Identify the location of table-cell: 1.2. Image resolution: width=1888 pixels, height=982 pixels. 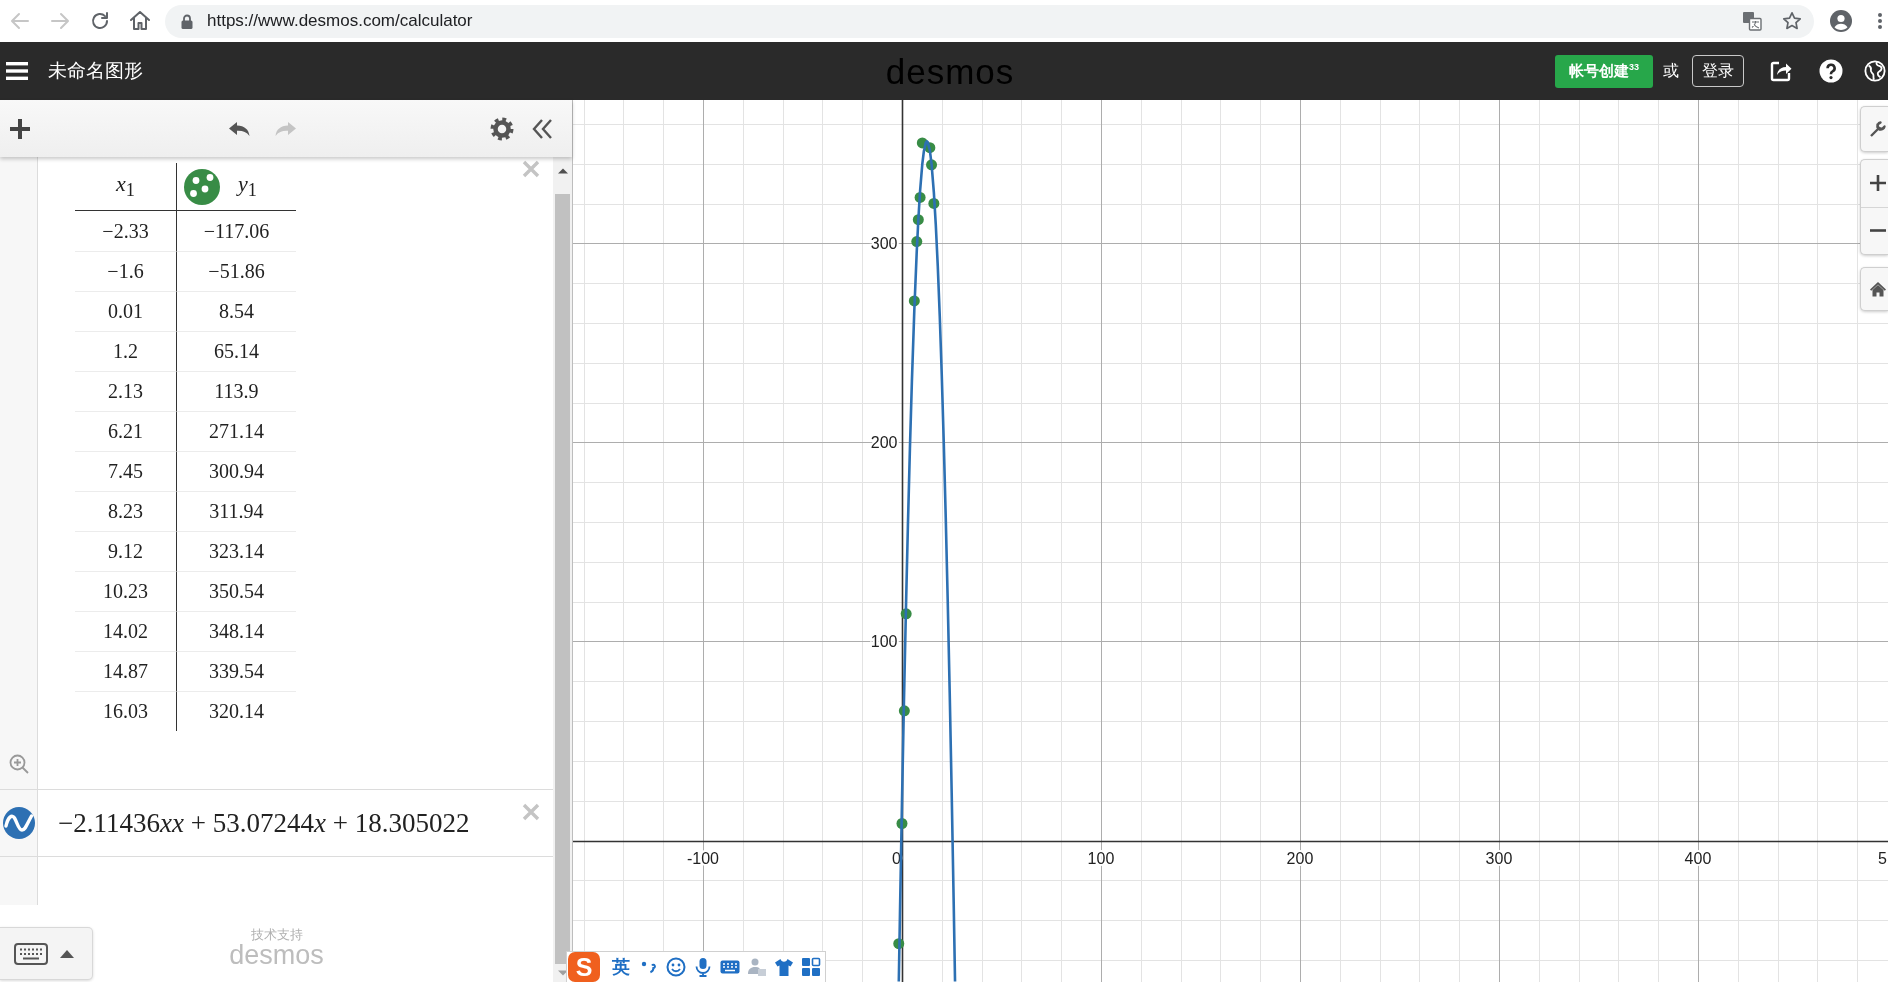
(125, 351).